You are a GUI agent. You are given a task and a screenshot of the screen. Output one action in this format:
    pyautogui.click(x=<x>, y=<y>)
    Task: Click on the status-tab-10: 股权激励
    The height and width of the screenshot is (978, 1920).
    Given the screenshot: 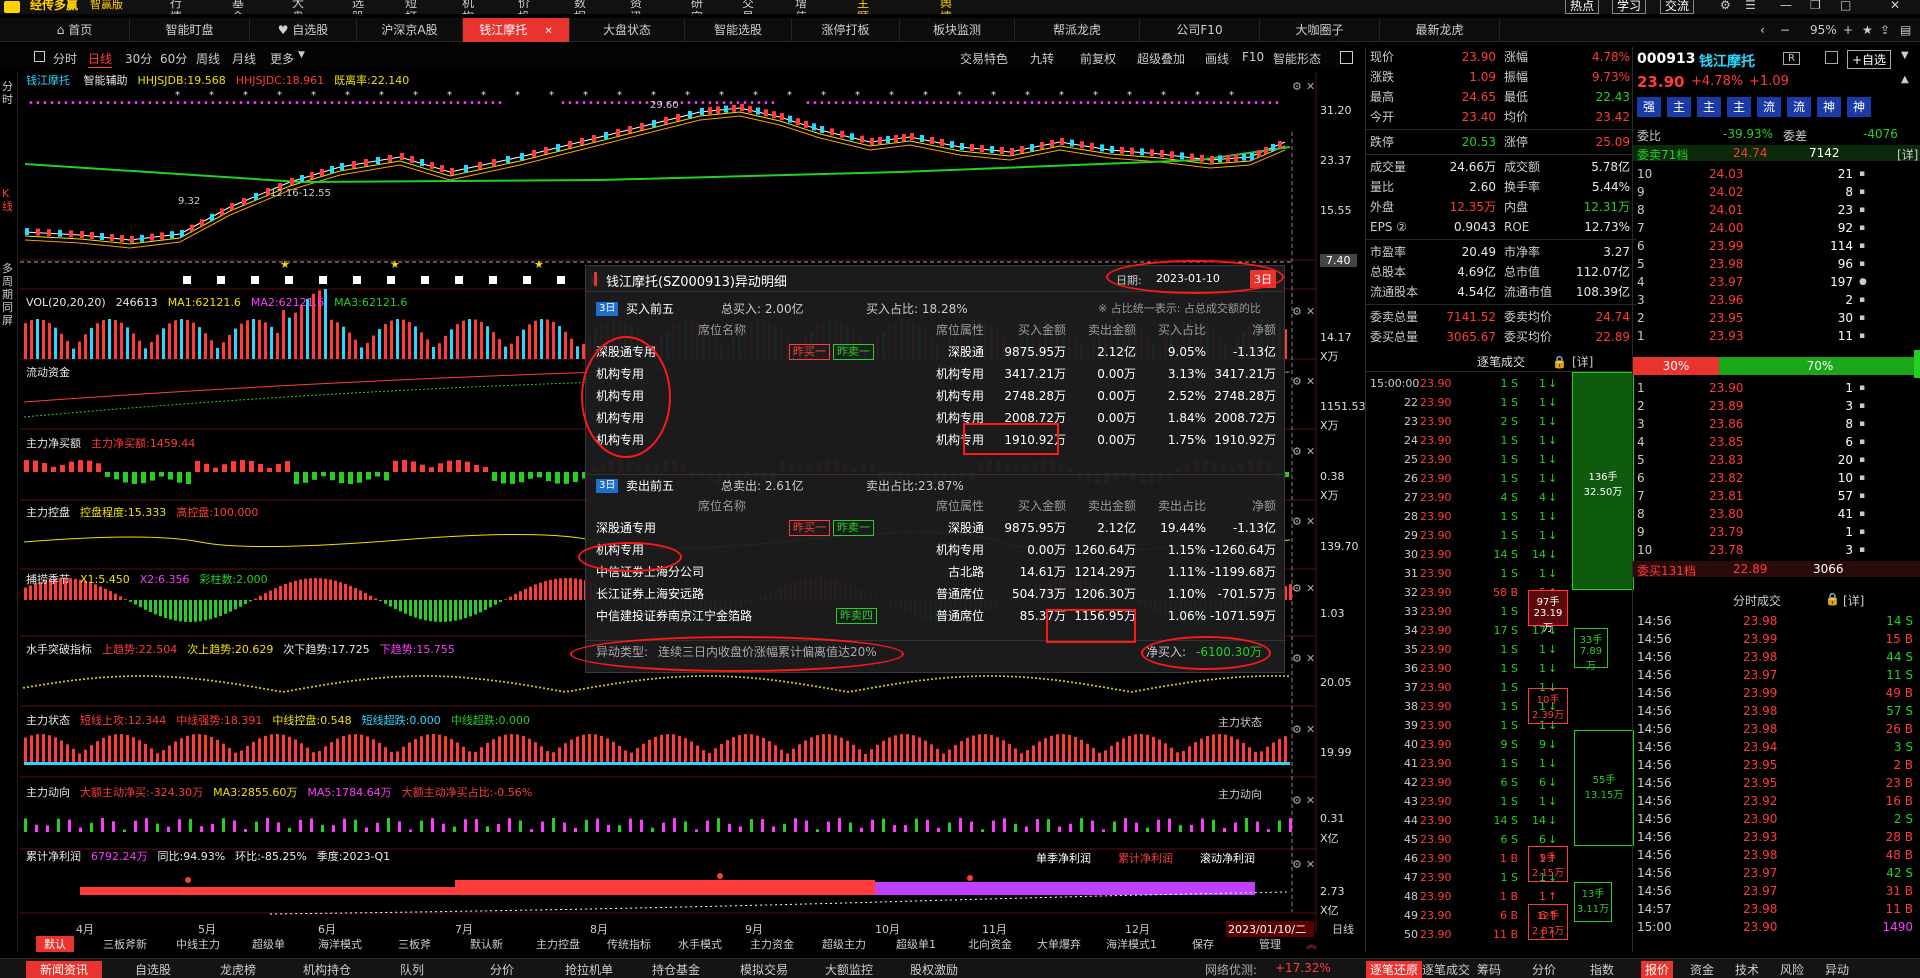 What is the action you would take?
    pyautogui.click(x=934, y=969)
    